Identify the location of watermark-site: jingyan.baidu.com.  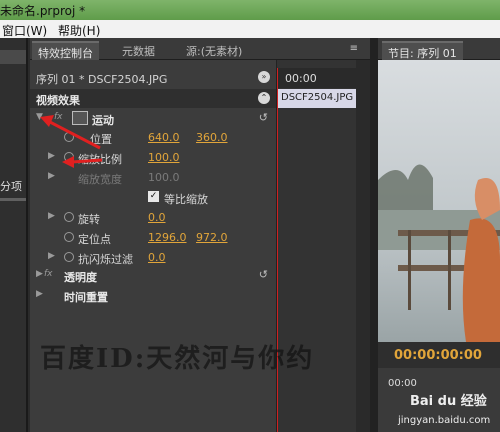
(444, 420).